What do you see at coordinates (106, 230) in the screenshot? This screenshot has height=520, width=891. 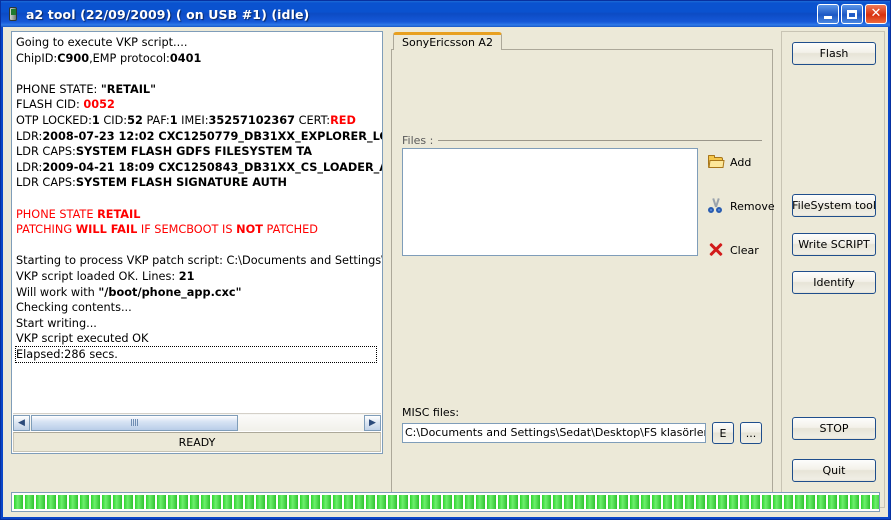 I see `log-segment: WILL FAIL` at bounding box center [106, 230].